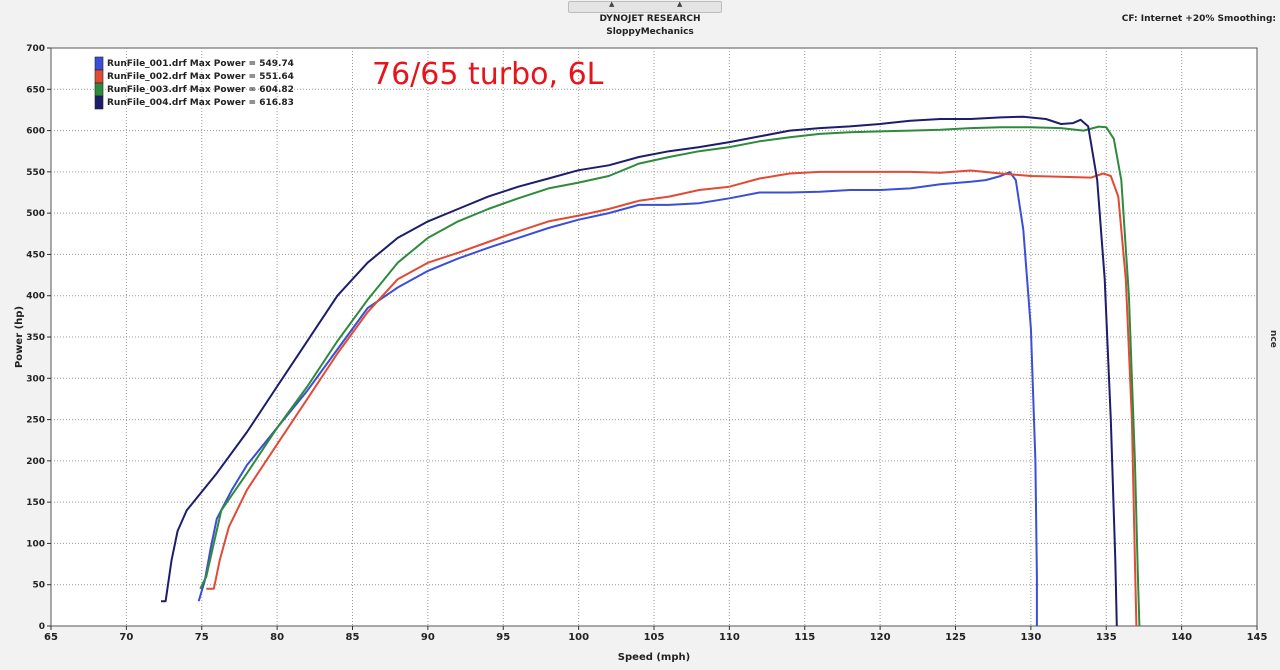 This screenshot has width=1280, height=670. What do you see at coordinates (35, 90) in the screenshot?
I see `y-tick-label: 650` at bounding box center [35, 90].